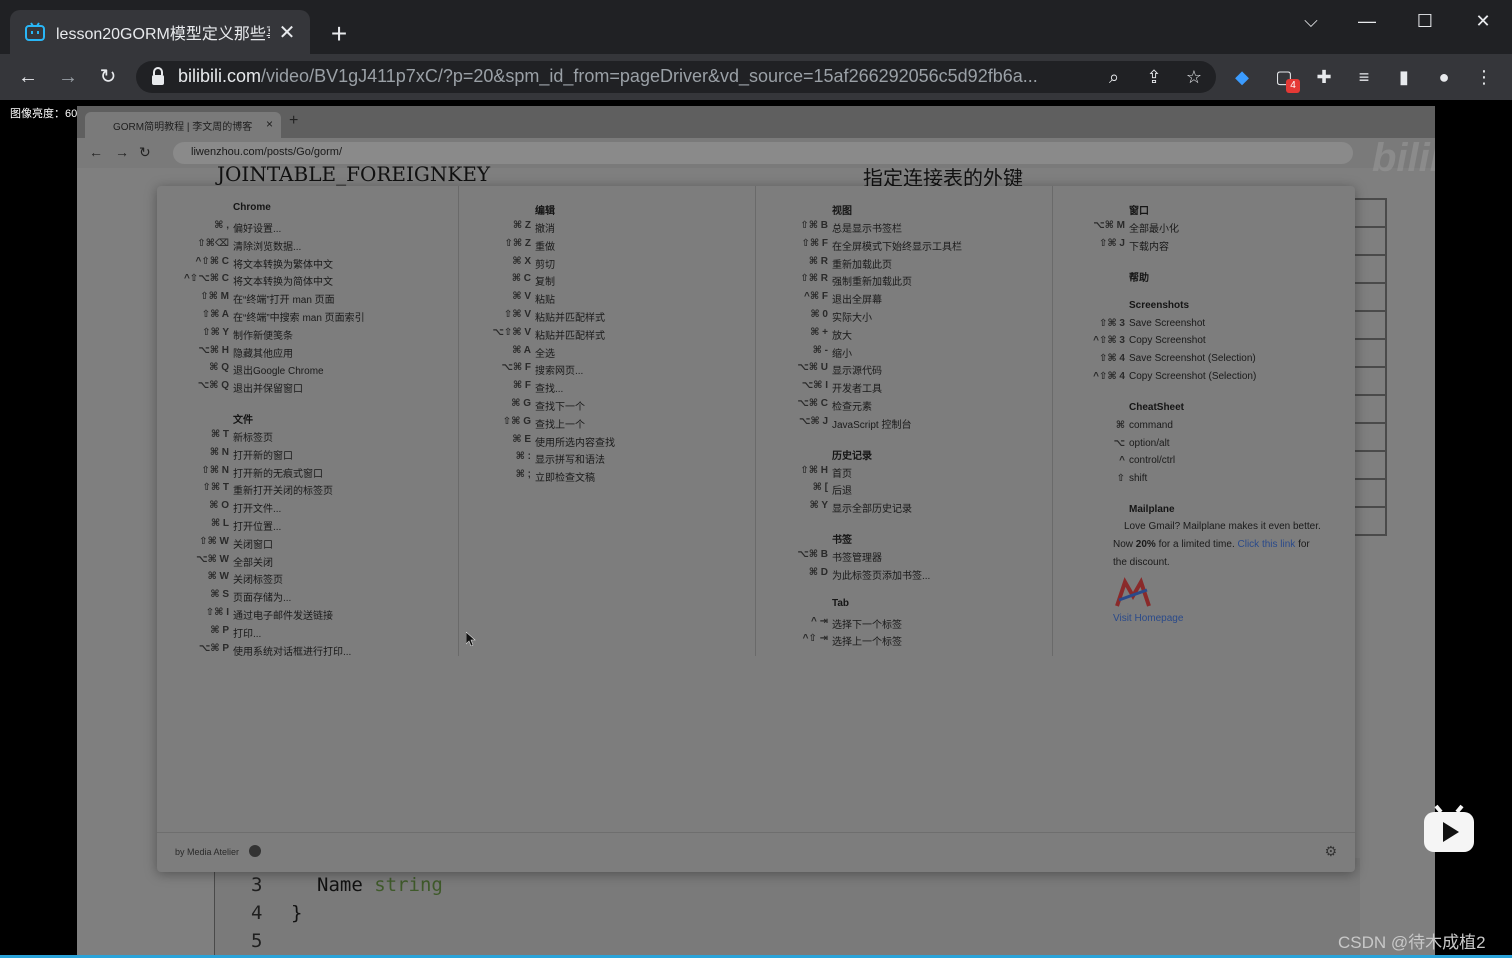  I want to click on forward-button: →, so click(68, 77).